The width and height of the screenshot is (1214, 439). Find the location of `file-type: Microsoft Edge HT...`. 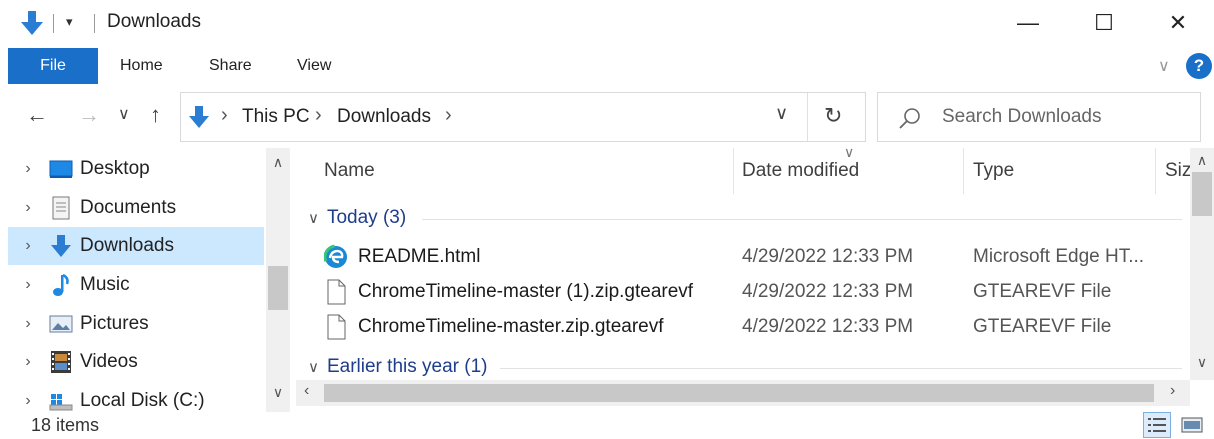

file-type: Microsoft Edge HT... is located at coordinates (1059, 256).